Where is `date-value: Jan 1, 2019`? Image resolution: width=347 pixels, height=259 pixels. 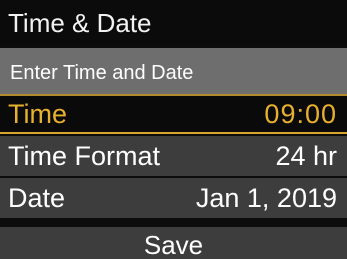
date-value: Jan 1, 2019 is located at coordinates (266, 198).